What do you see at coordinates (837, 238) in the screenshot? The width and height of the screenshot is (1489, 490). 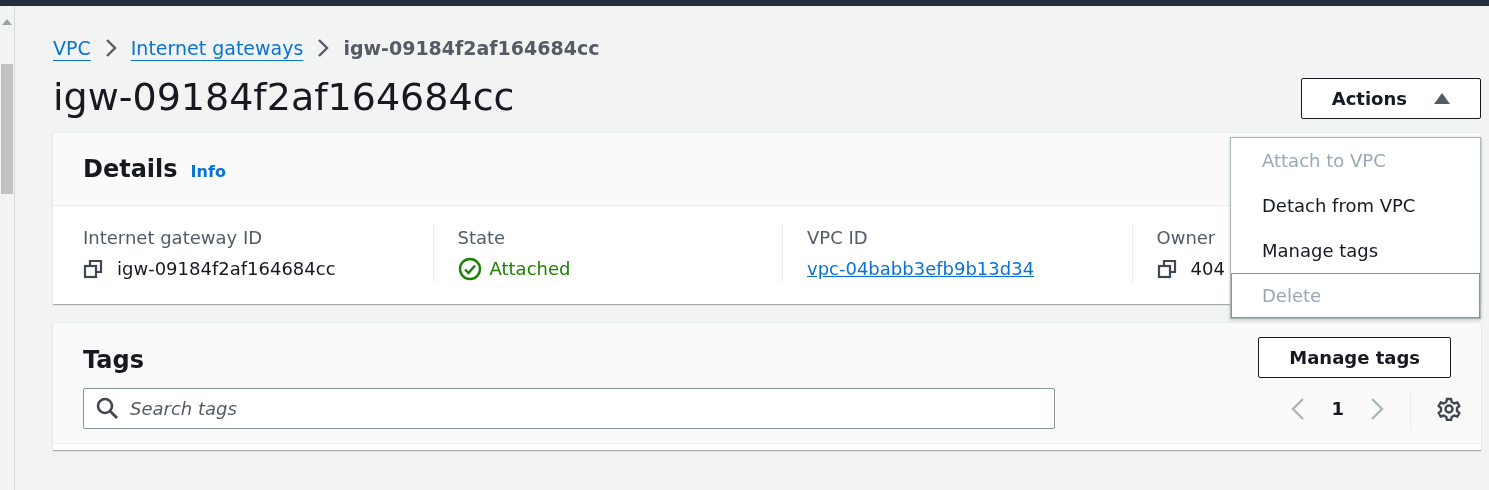 I see `field-label: VPC ID` at bounding box center [837, 238].